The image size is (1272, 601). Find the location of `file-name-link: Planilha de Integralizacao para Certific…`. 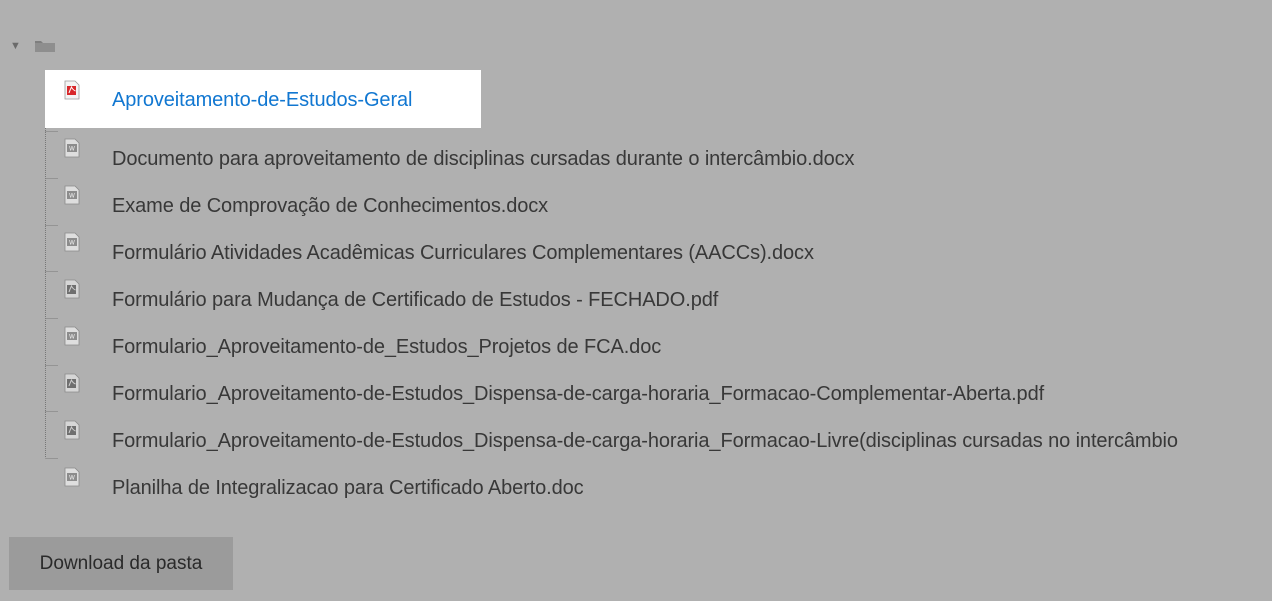

file-name-link: Planilha de Integralizacao para Certific… is located at coordinates (348, 488).